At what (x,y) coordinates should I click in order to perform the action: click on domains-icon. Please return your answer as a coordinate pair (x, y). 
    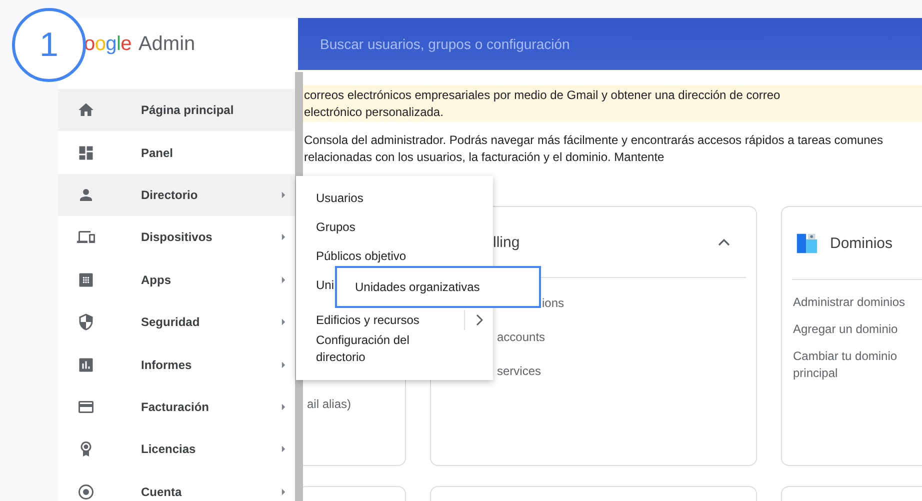
    Looking at the image, I should click on (807, 243).